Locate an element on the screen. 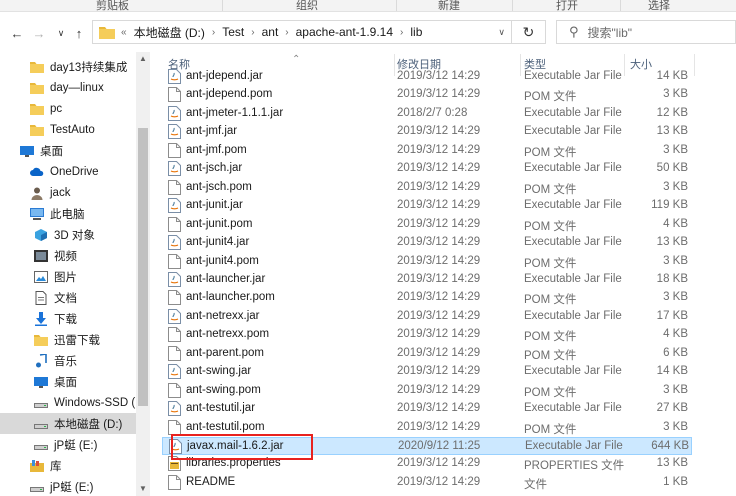 The width and height of the screenshot is (736, 496). nav-item: 下载 is located at coordinates (68, 318).